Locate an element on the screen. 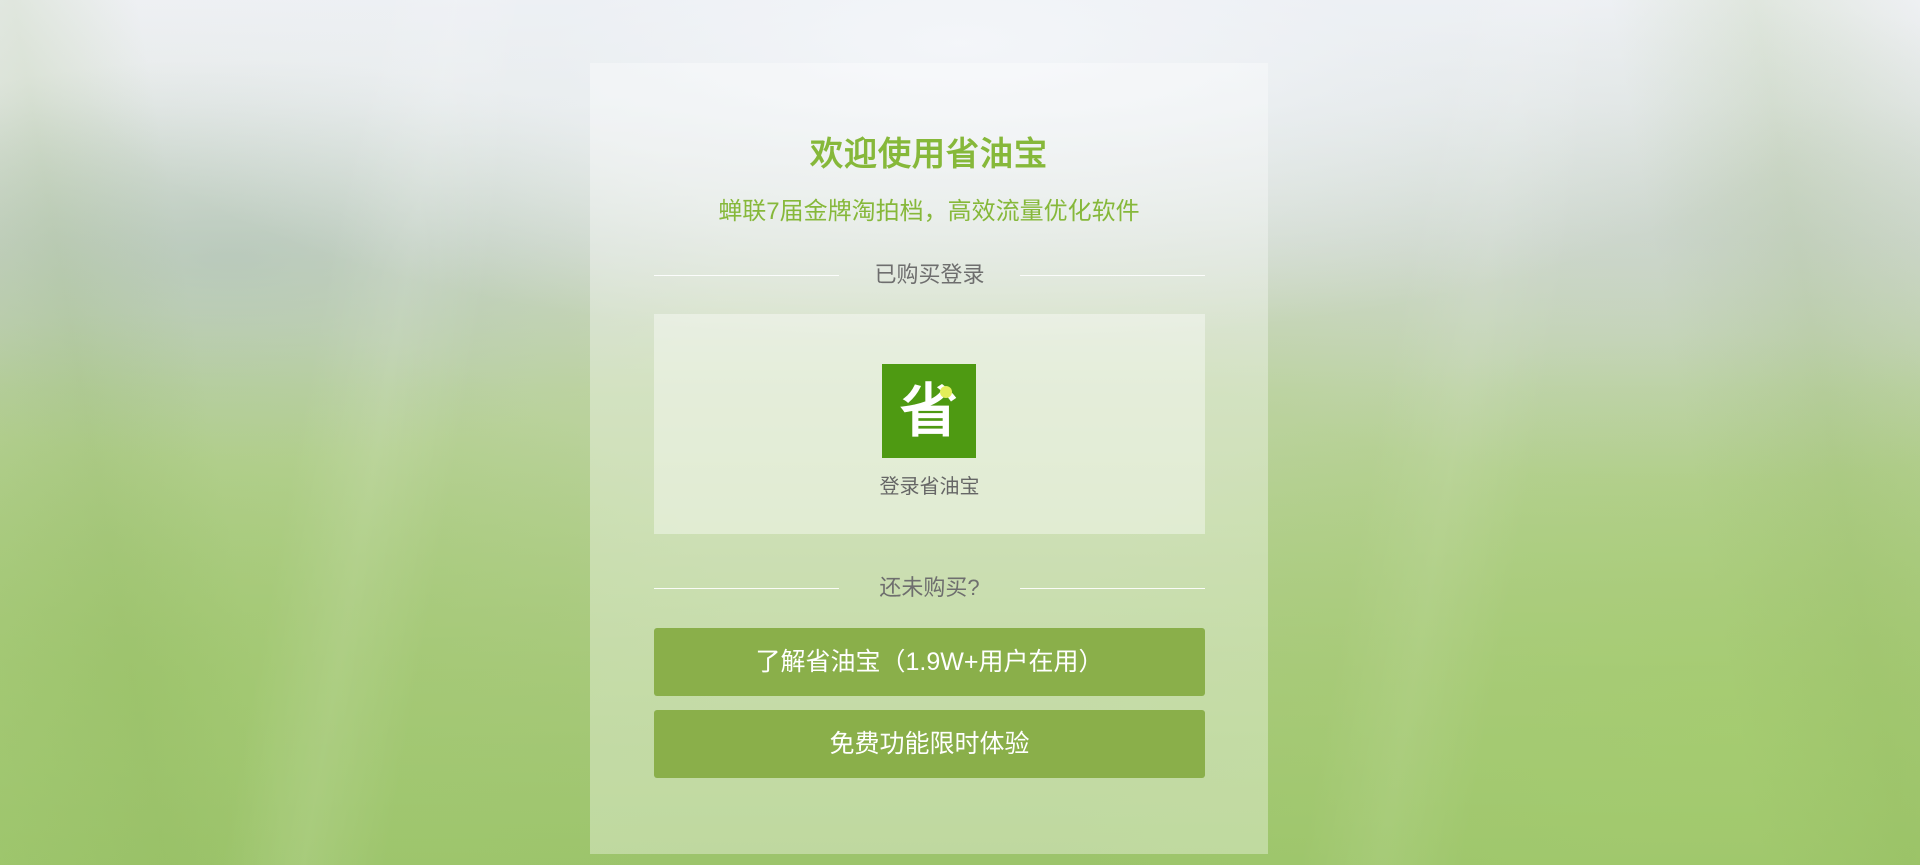 Image resolution: width=1920 pixels, height=865 pixels. app-logo-icon: 省 is located at coordinates (929, 411).